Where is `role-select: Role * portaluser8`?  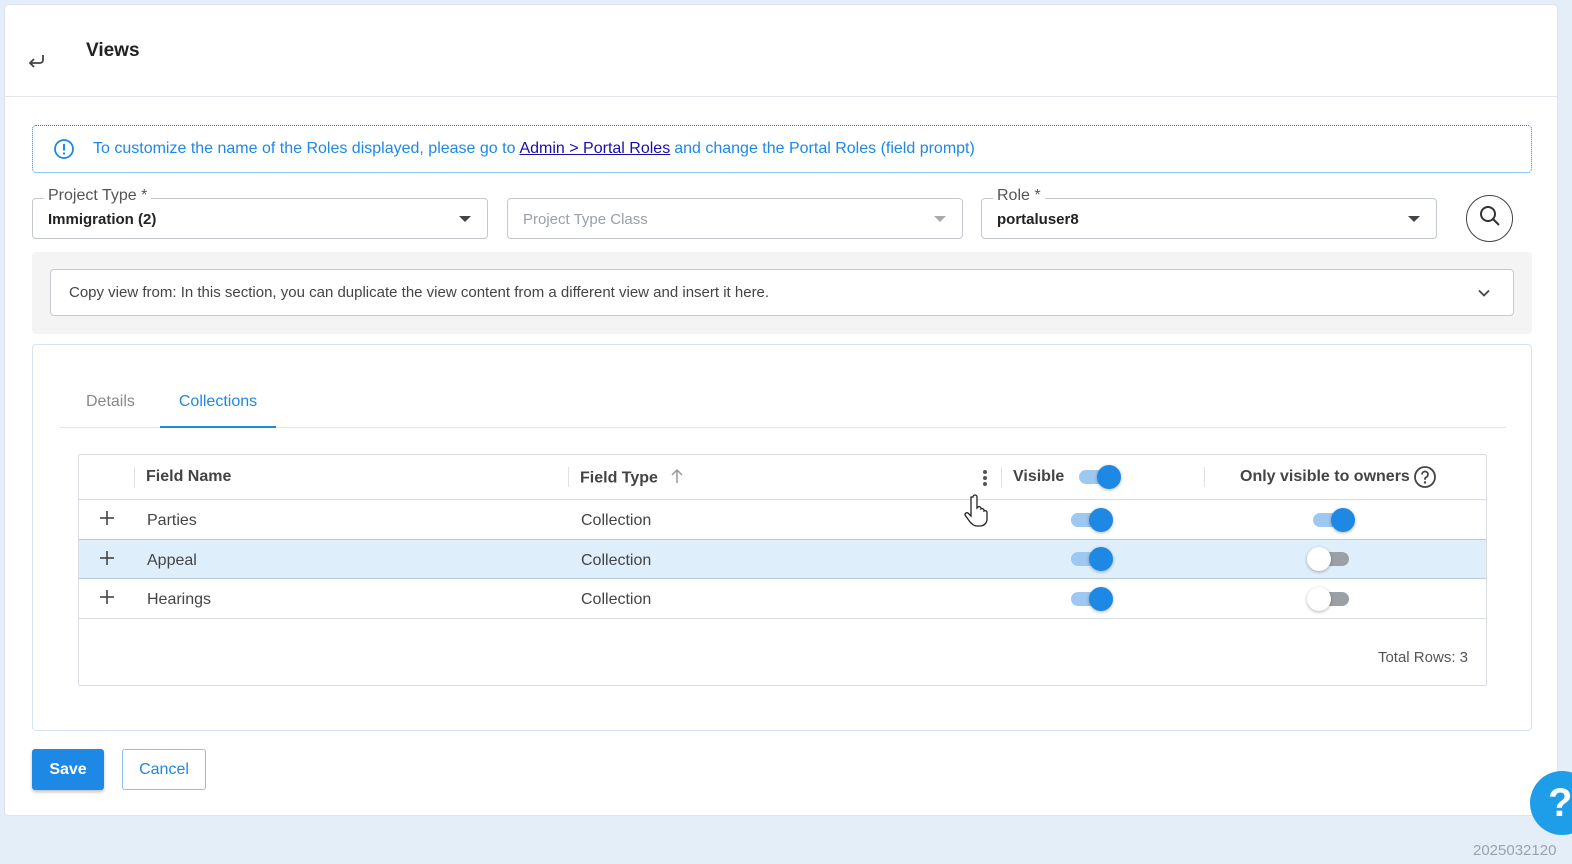
role-select: Role * portaluser8 is located at coordinates (1209, 213).